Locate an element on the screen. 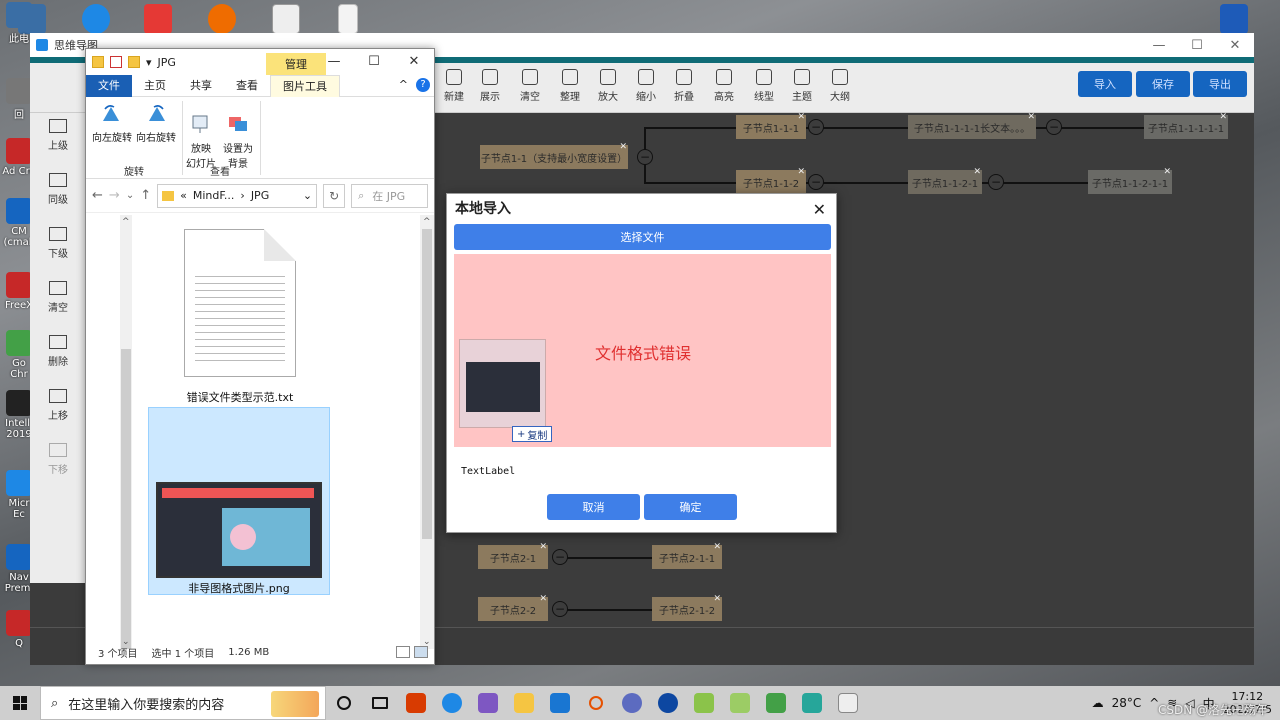 This screenshot has height=720, width=1280. address-dropdown-icon: ⌄ is located at coordinates (307, 195).